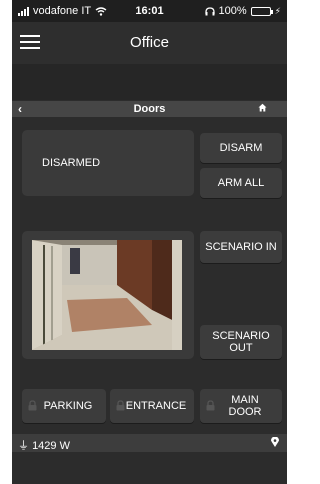  I want to click on door-button-parking: PARKING, so click(64, 406).